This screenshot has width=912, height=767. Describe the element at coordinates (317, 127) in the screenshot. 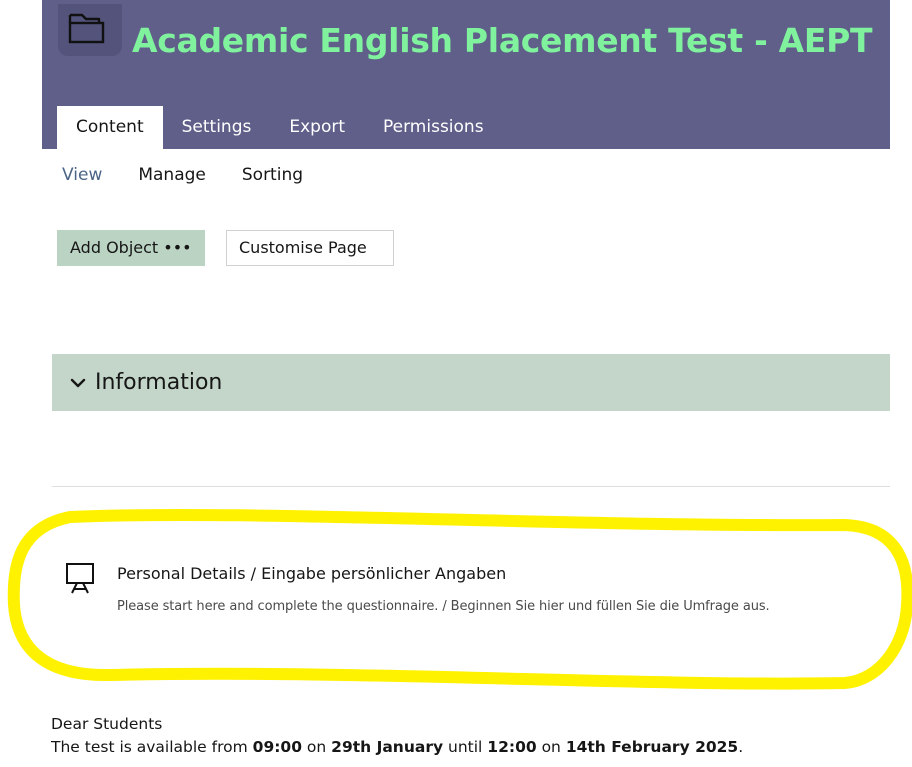

I see `tab-export: Export` at that location.